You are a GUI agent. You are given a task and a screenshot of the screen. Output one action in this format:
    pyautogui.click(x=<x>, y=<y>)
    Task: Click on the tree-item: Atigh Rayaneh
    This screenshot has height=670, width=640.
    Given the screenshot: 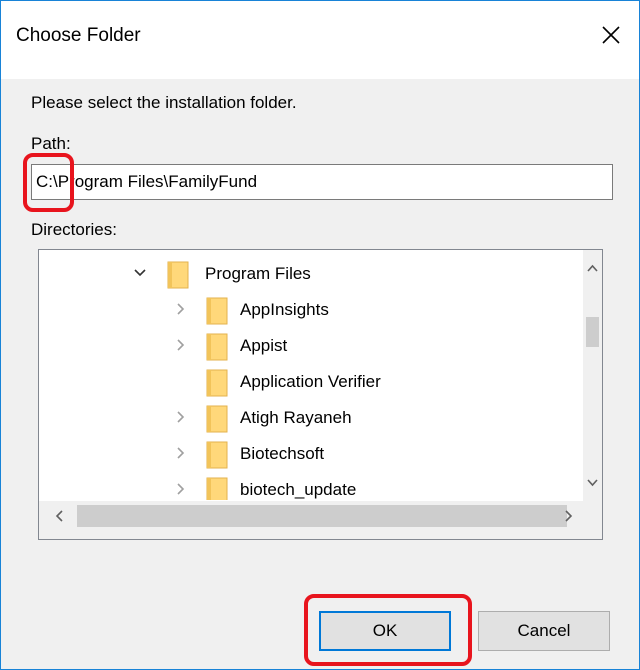 What is the action you would take?
    pyautogui.click(x=312, y=418)
    